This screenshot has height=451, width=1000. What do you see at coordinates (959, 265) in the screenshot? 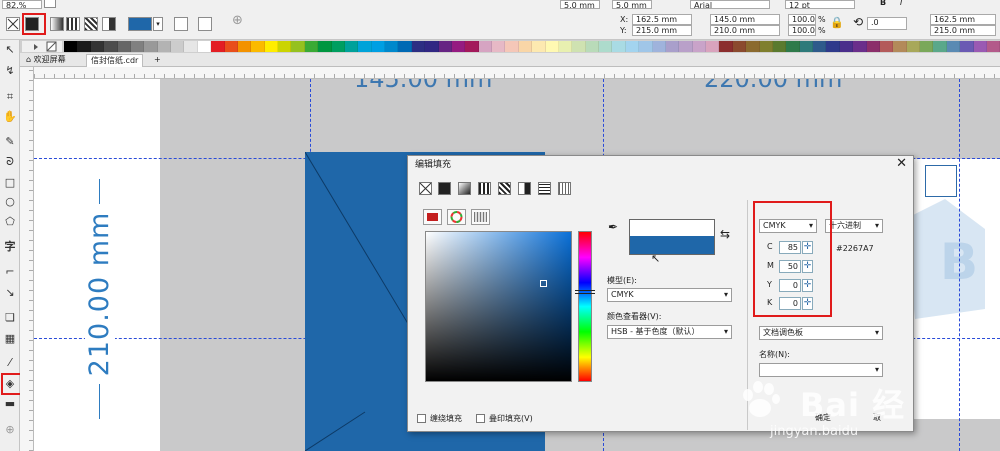
I see `guide-v3` at bounding box center [959, 265].